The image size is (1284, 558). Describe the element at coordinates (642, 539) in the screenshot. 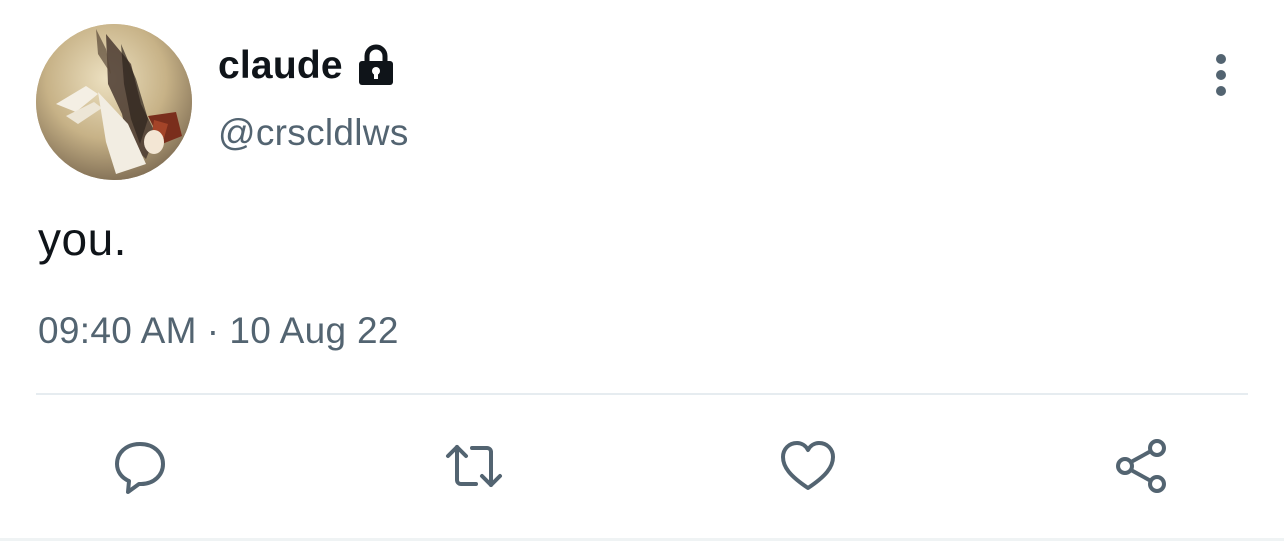

I see `bottom-divider` at that location.